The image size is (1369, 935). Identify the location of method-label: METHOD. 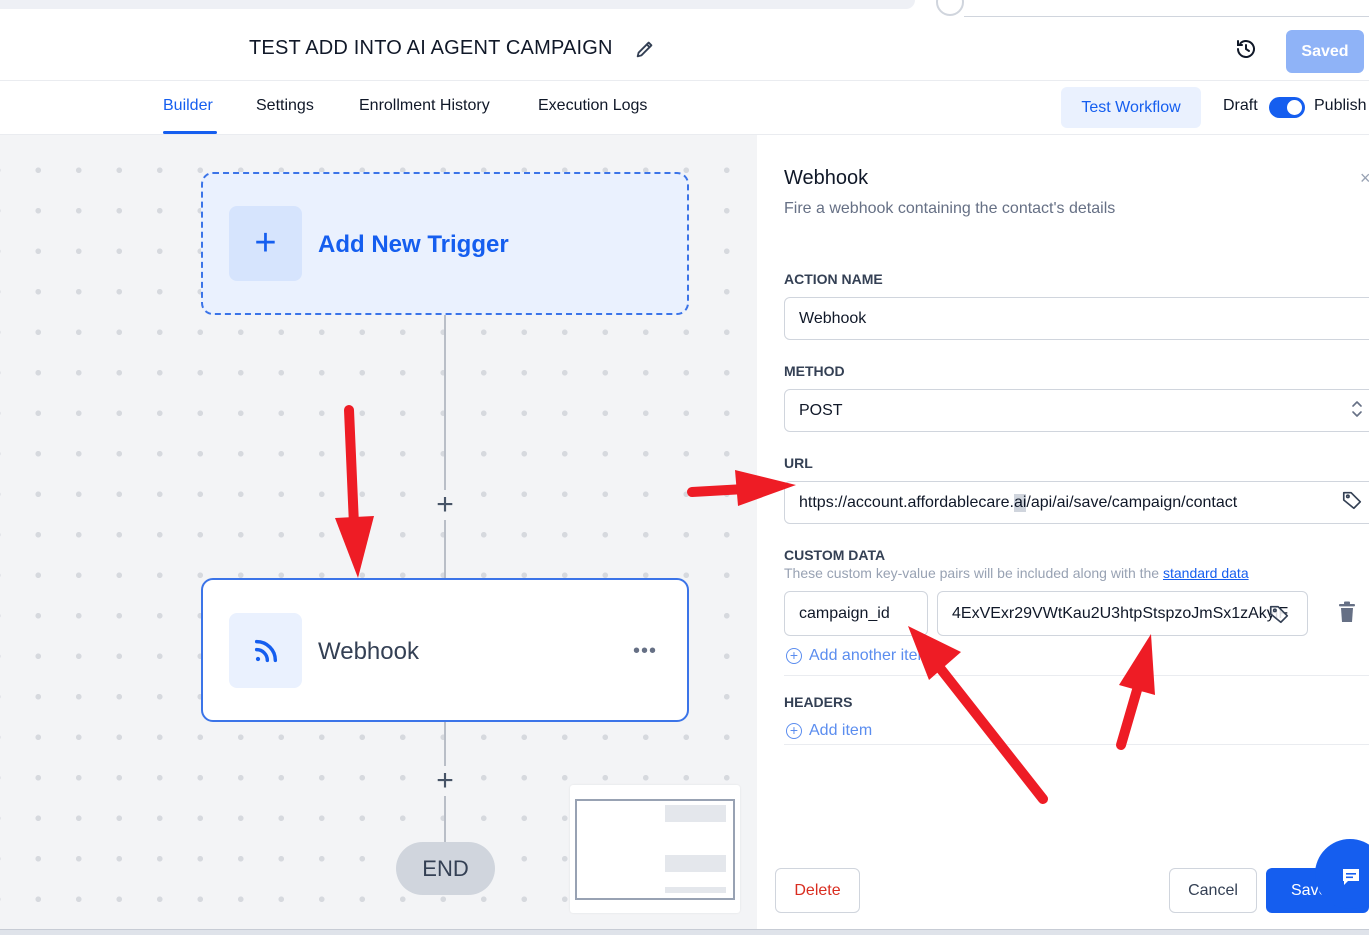
(814, 371).